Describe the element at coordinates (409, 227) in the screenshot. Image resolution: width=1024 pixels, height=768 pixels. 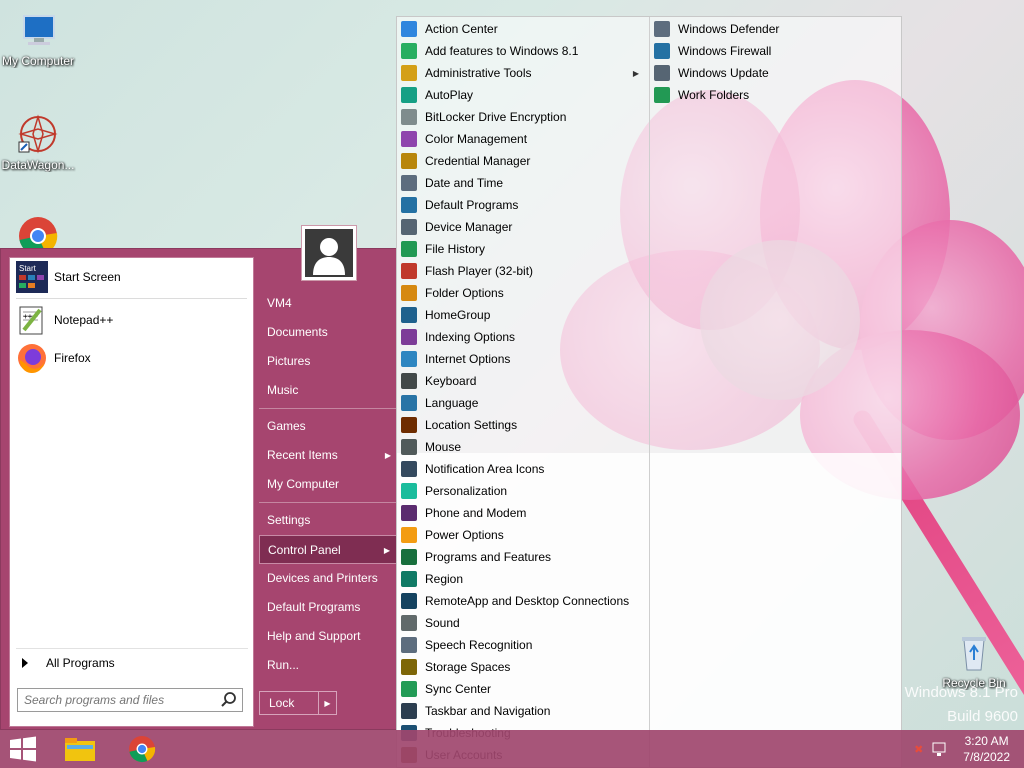
I see `device-manager-icon` at that location.